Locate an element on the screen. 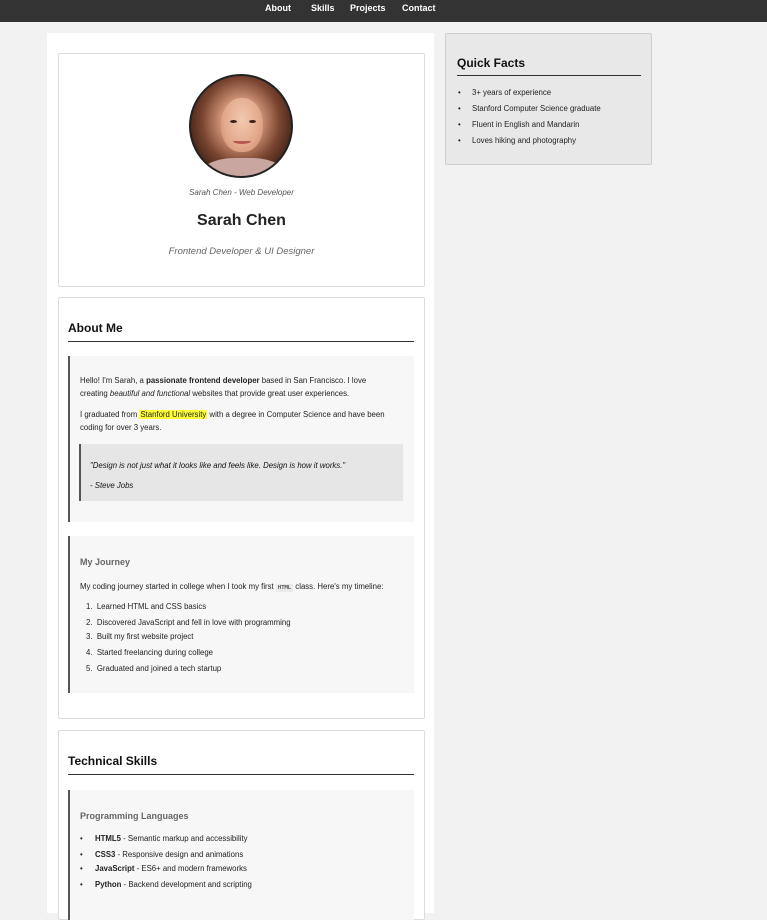 Image resolution: width=767 pixels, height=920 pixels. nav-link-projects: Projects is located at coordinates (368, 8).